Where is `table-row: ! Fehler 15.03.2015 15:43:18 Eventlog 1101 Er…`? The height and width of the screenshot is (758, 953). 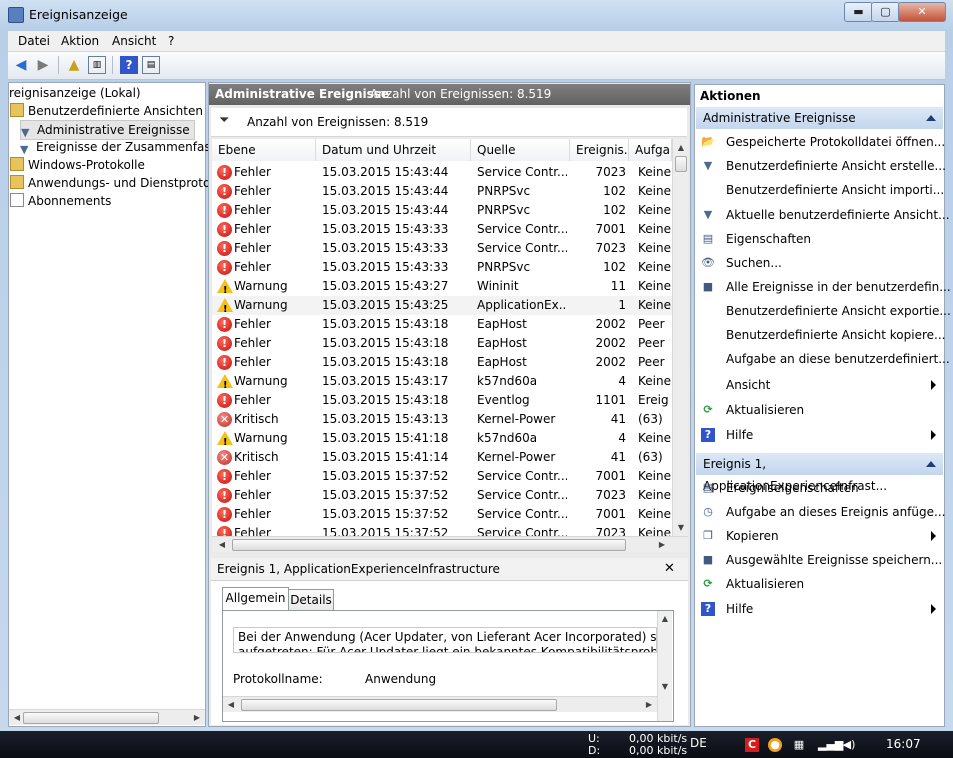
table-row: ! Fehler 15.03.2015 15:43:18 Eventlog 1101 Er… is located at coordinates (442, 400).